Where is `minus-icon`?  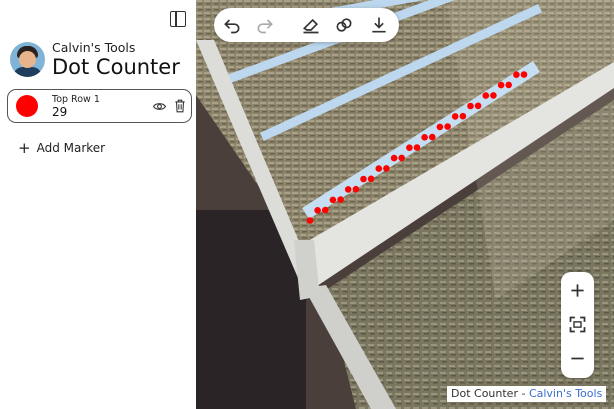 minus-icon is located at coordinates (577, 358).